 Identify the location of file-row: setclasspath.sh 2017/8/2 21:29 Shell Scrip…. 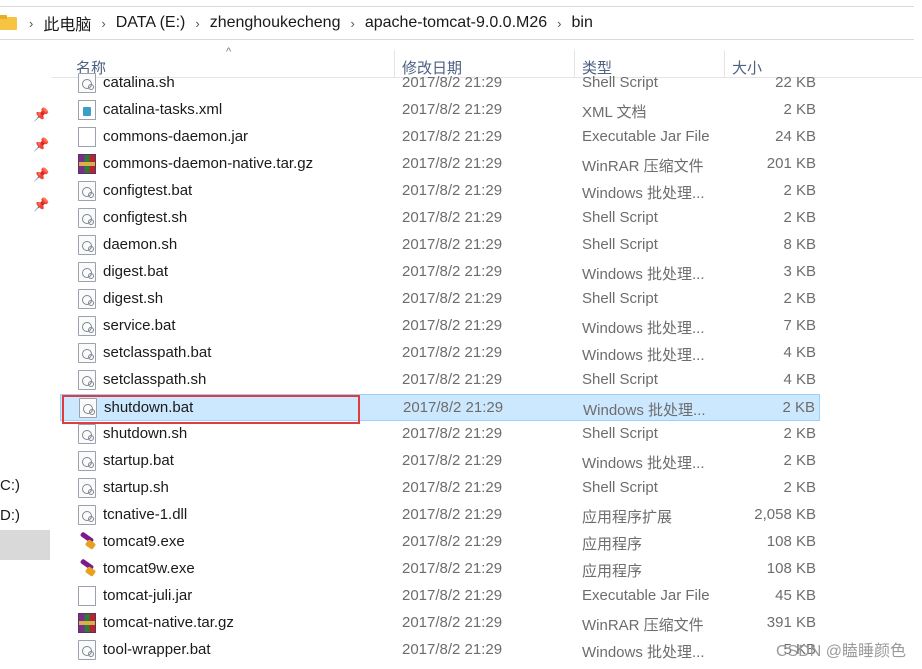
(440, 380).